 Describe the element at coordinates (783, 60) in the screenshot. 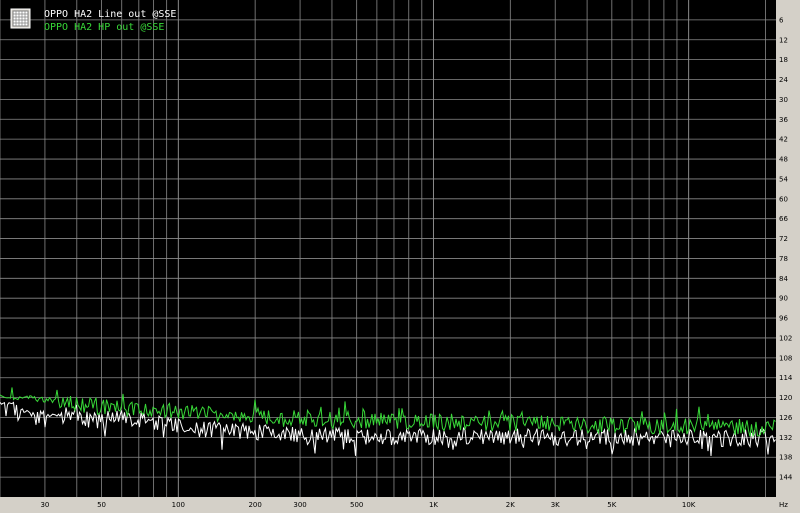

I see `y-tick-label: 18` at that location.